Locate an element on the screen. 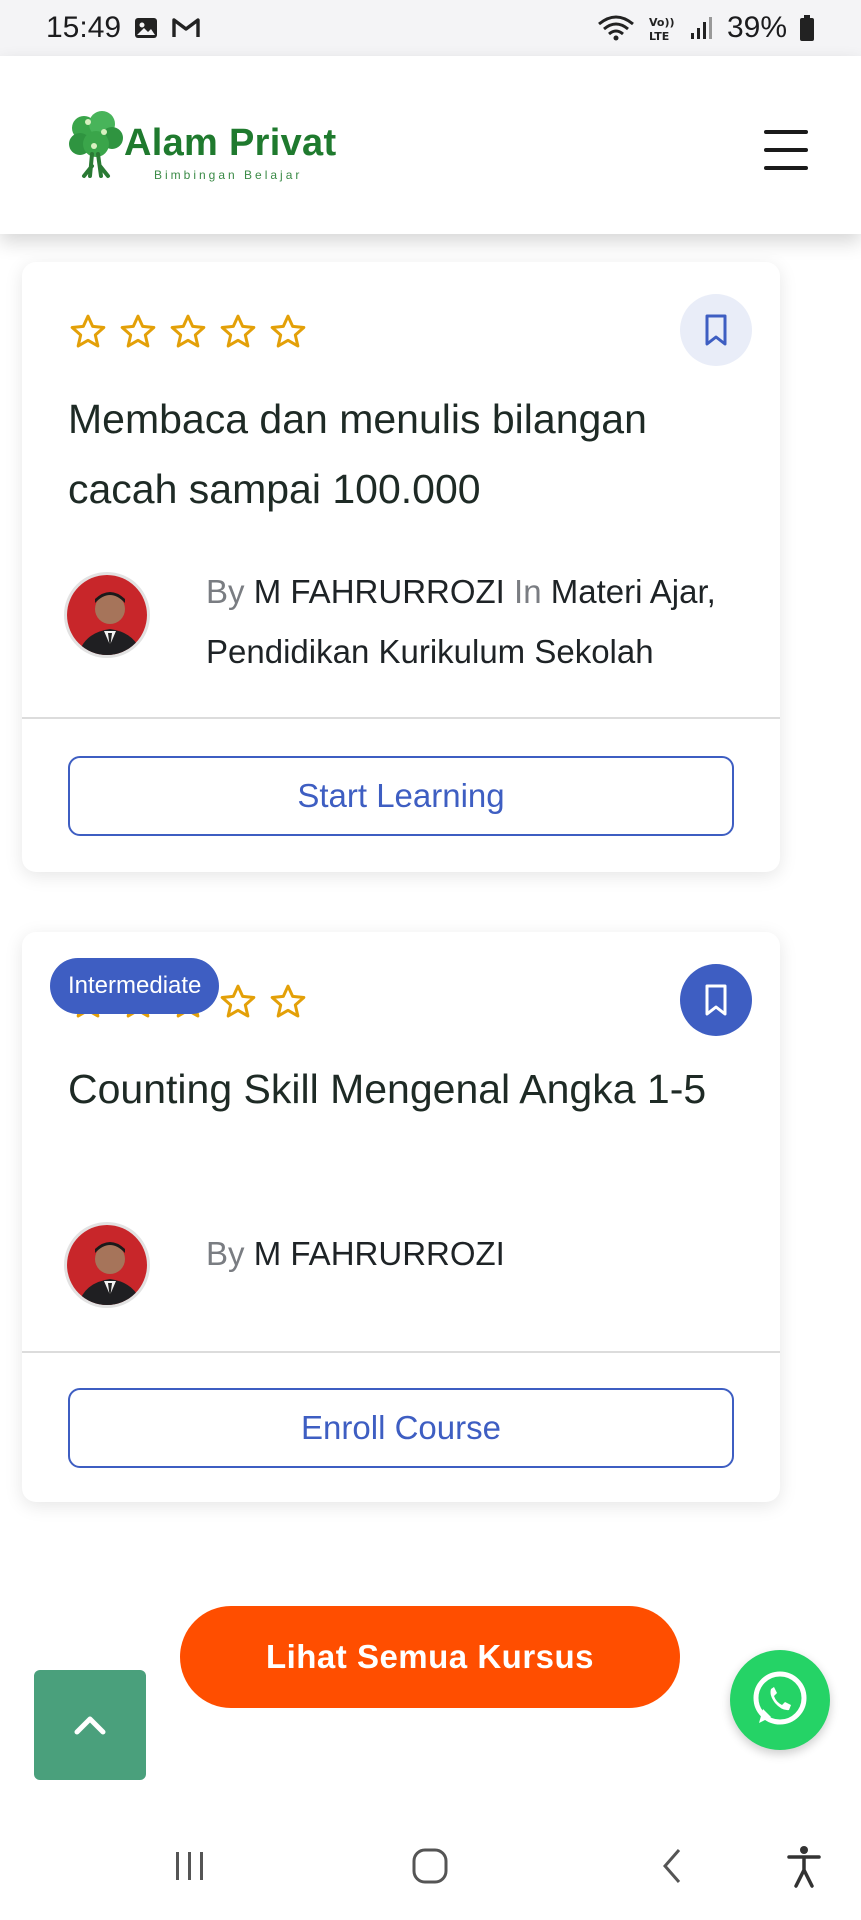  volte-icon: Vo)) LTE is located at coordinates (662, 28).